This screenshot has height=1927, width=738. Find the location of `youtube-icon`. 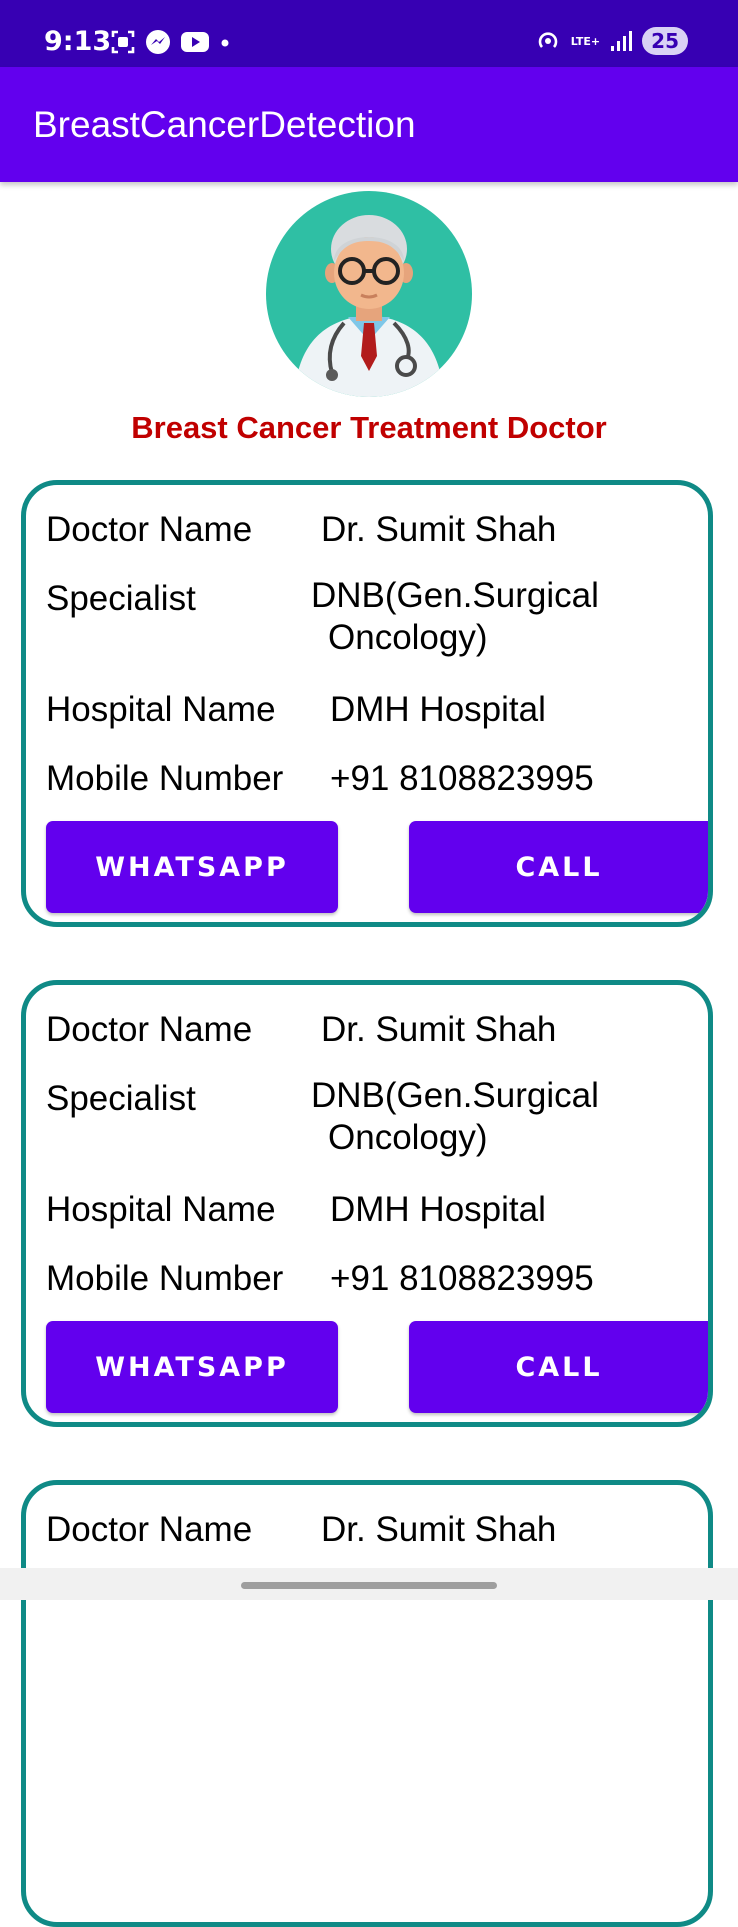

youtube-icon is located at coordinates (195, 42).